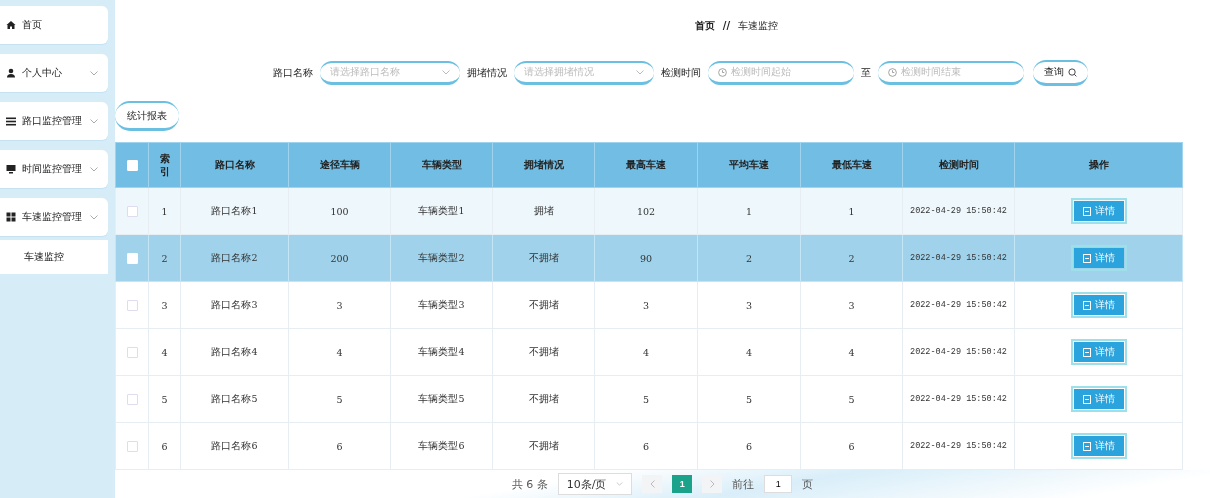  I want to click on column-header: 拥堵情况, so click(543, 165).